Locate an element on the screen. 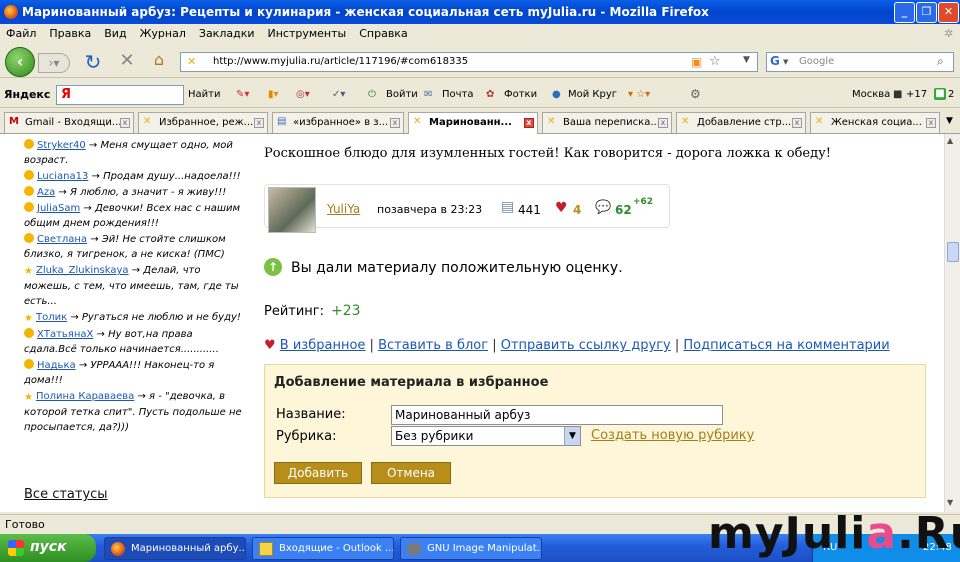  back-button: ‹ is located at coordinates (20, 62).